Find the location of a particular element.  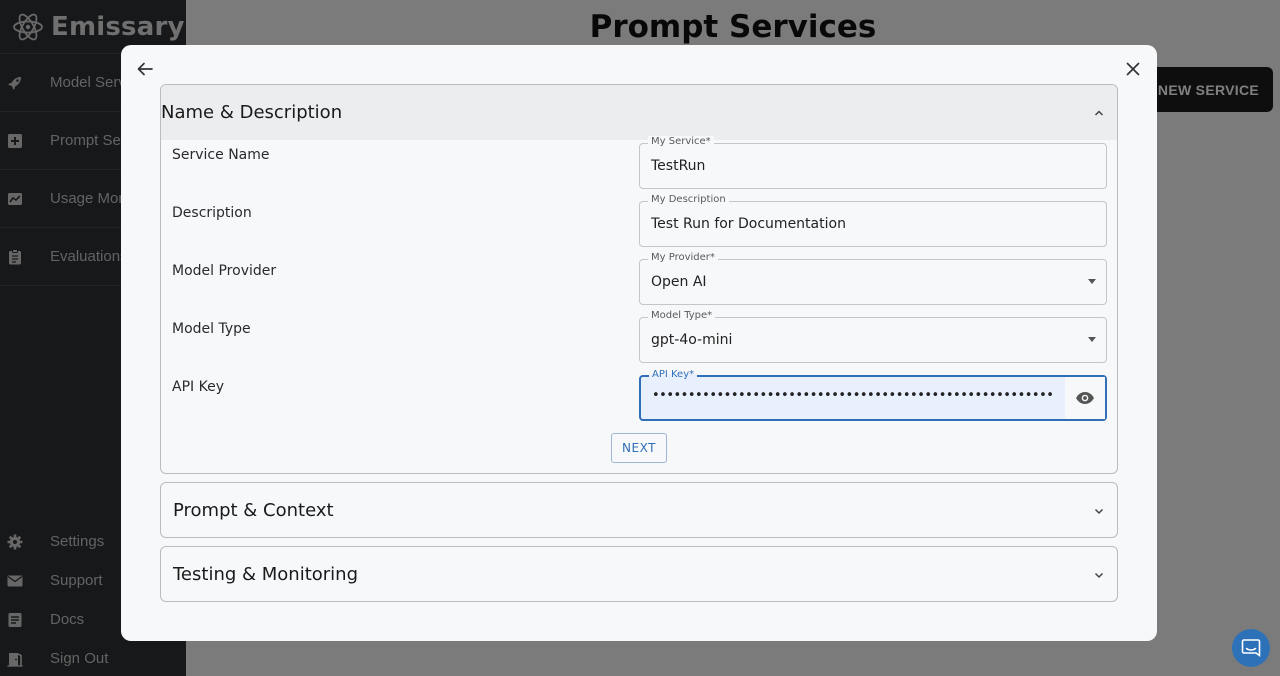

next-button: NEXT is located at coordinates (639, 448).